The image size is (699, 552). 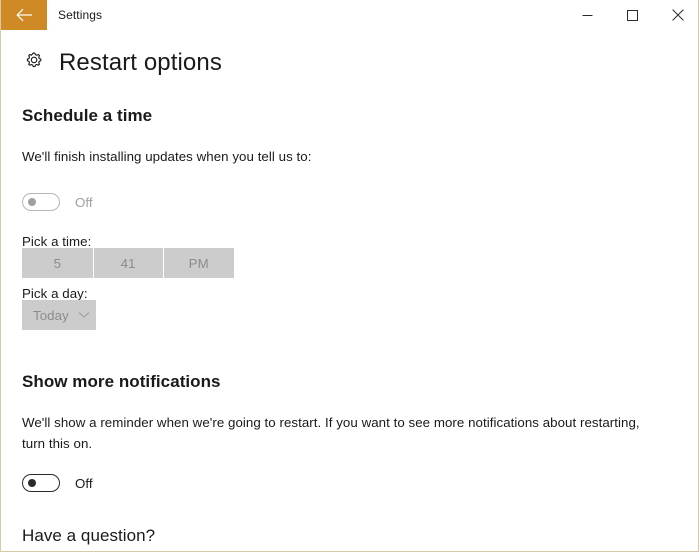 What do you see at coordinates (121, 381) in the screenshot?
I see `notifications-section-heading: Show more notifications` at bounding box center [121, 381].